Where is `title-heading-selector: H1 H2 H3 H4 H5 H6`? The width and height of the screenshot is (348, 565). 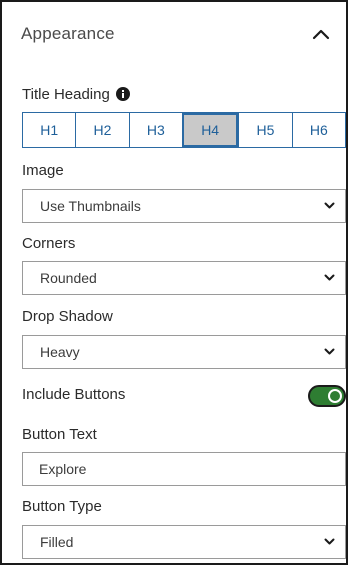
title-heading-selector: H1 H2 H3 H4 H5 H6 is located at coordinates (184, 130).